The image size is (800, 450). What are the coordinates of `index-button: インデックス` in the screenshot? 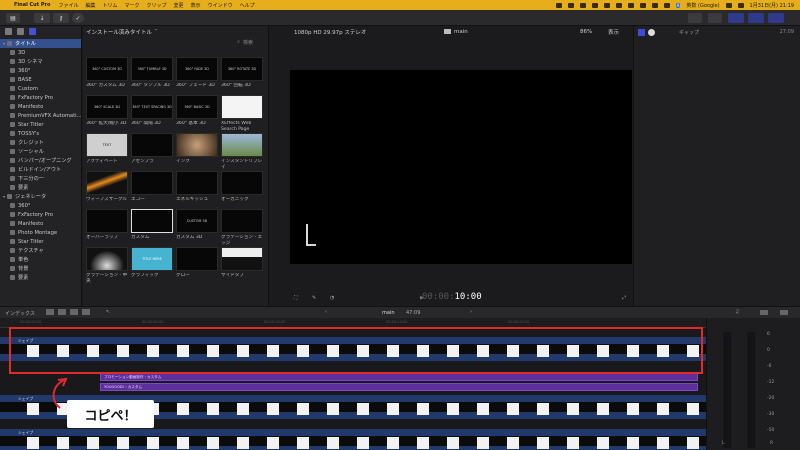 It's located at (20, 313).